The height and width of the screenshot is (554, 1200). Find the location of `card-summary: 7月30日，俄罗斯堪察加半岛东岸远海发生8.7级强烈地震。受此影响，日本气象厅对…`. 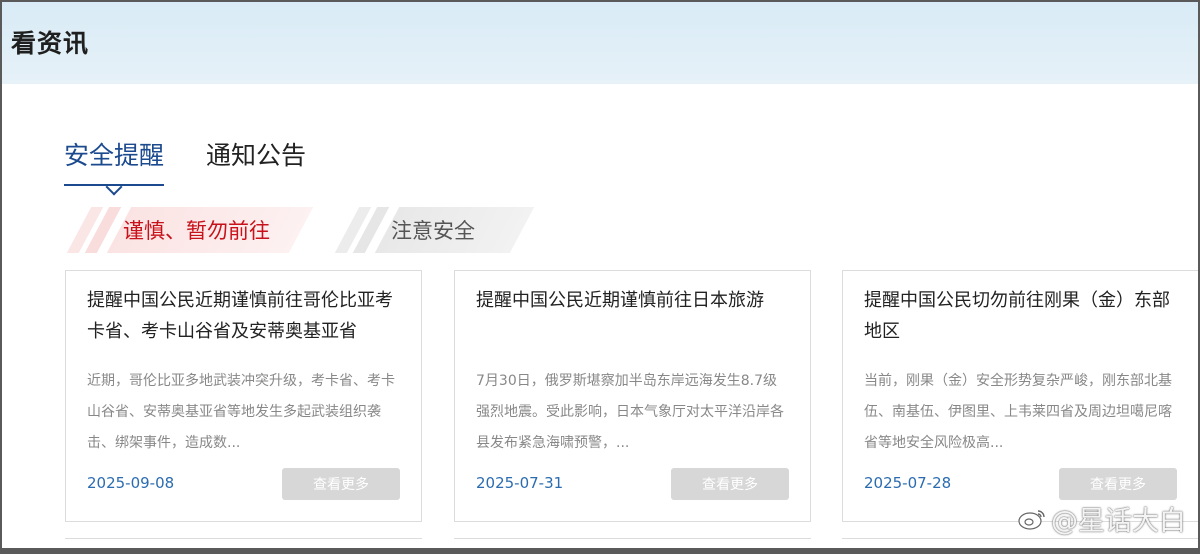

card-summary: 7月30日，俄罗斯堪察加半岛东岸远海发生8.7级强烈地震。受此影响，日本气象厅对… is located at coordinates (630, 412).